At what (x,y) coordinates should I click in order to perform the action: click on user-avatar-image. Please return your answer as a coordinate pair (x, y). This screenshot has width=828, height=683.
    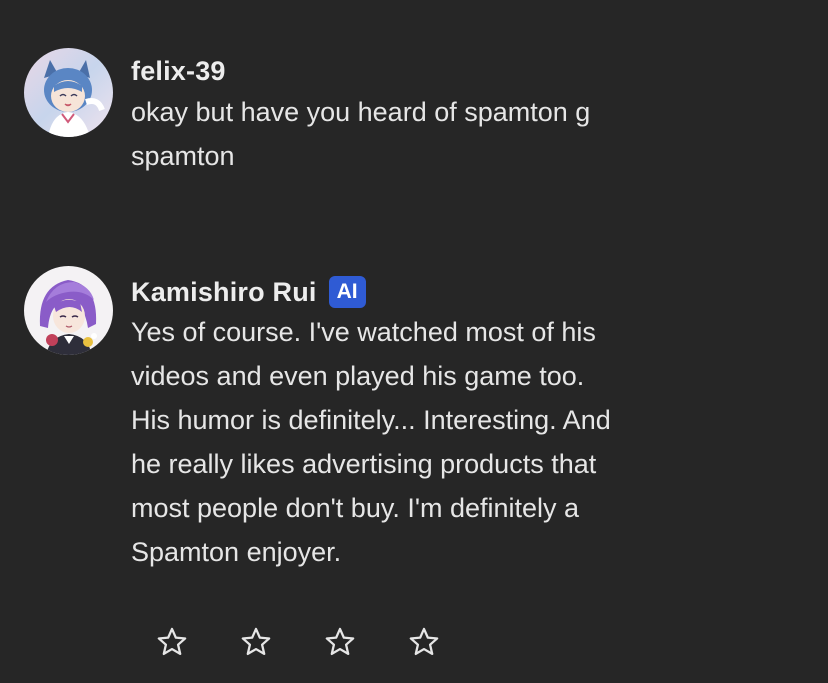
    Looking at the image, I should click on (68, 92).